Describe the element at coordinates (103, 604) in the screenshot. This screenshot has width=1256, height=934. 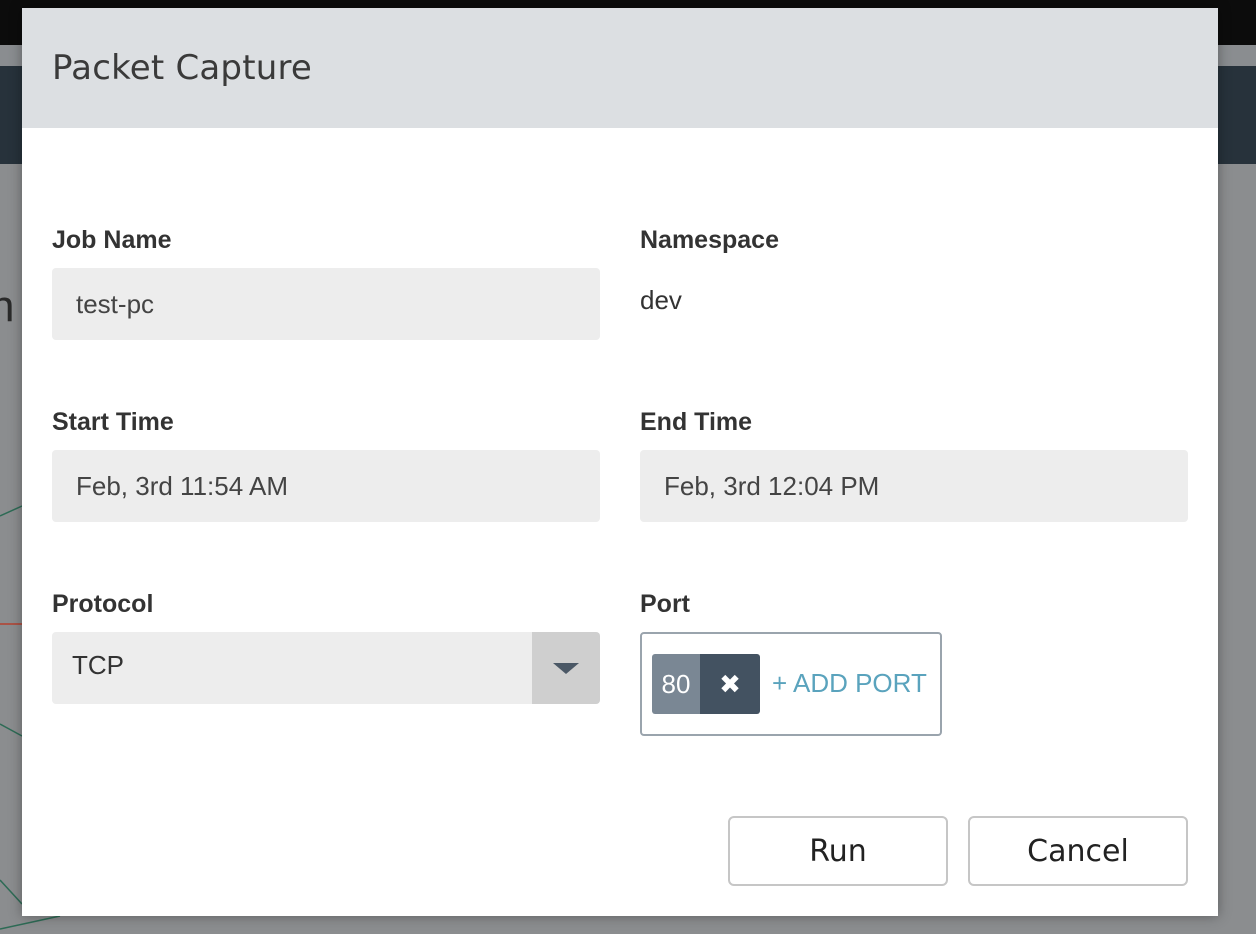
I see `protocol-label: Protocol` at that location.